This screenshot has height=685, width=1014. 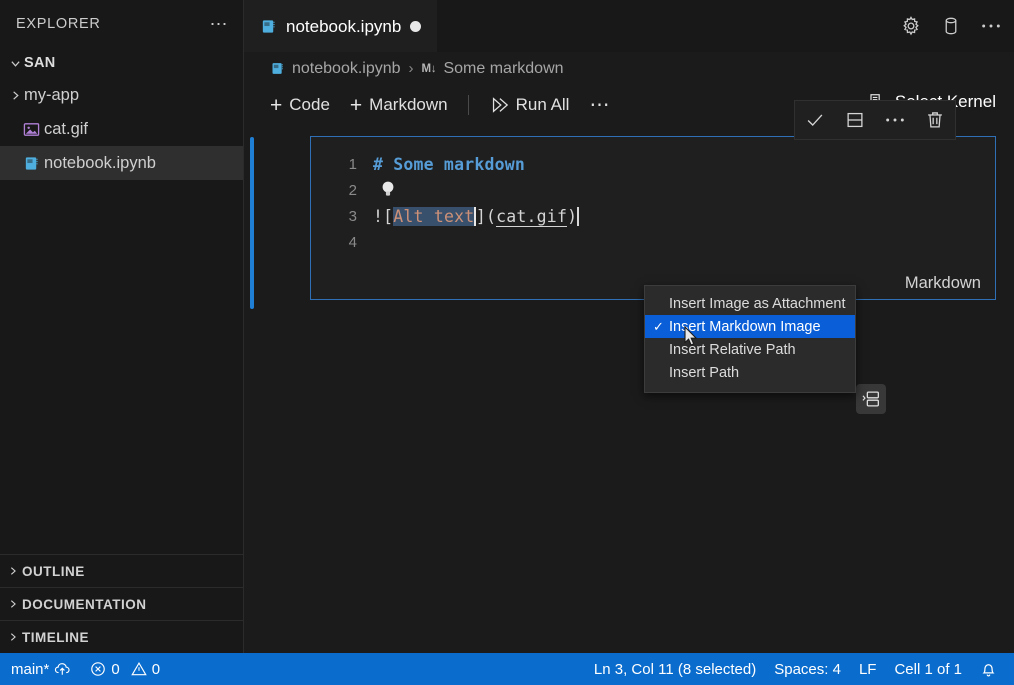 I want to click on status-branch: main*, so click(x=41, y=669).